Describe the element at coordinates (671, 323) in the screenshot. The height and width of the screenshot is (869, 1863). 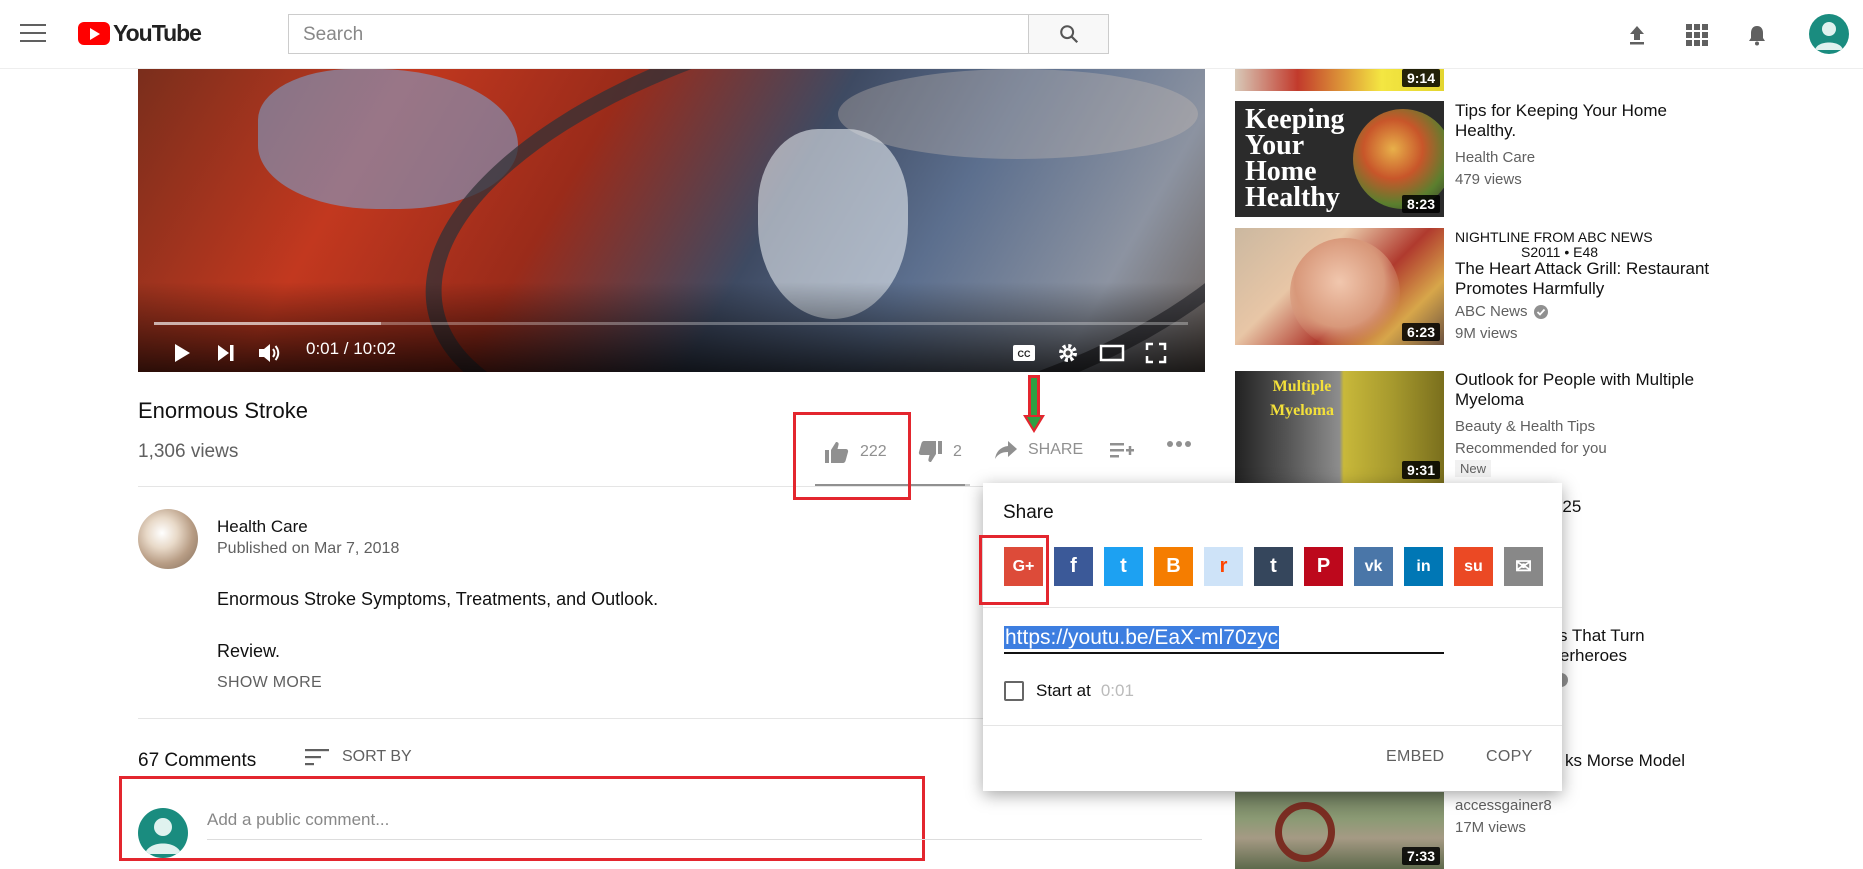
I see `video-progress-bar` at that location.